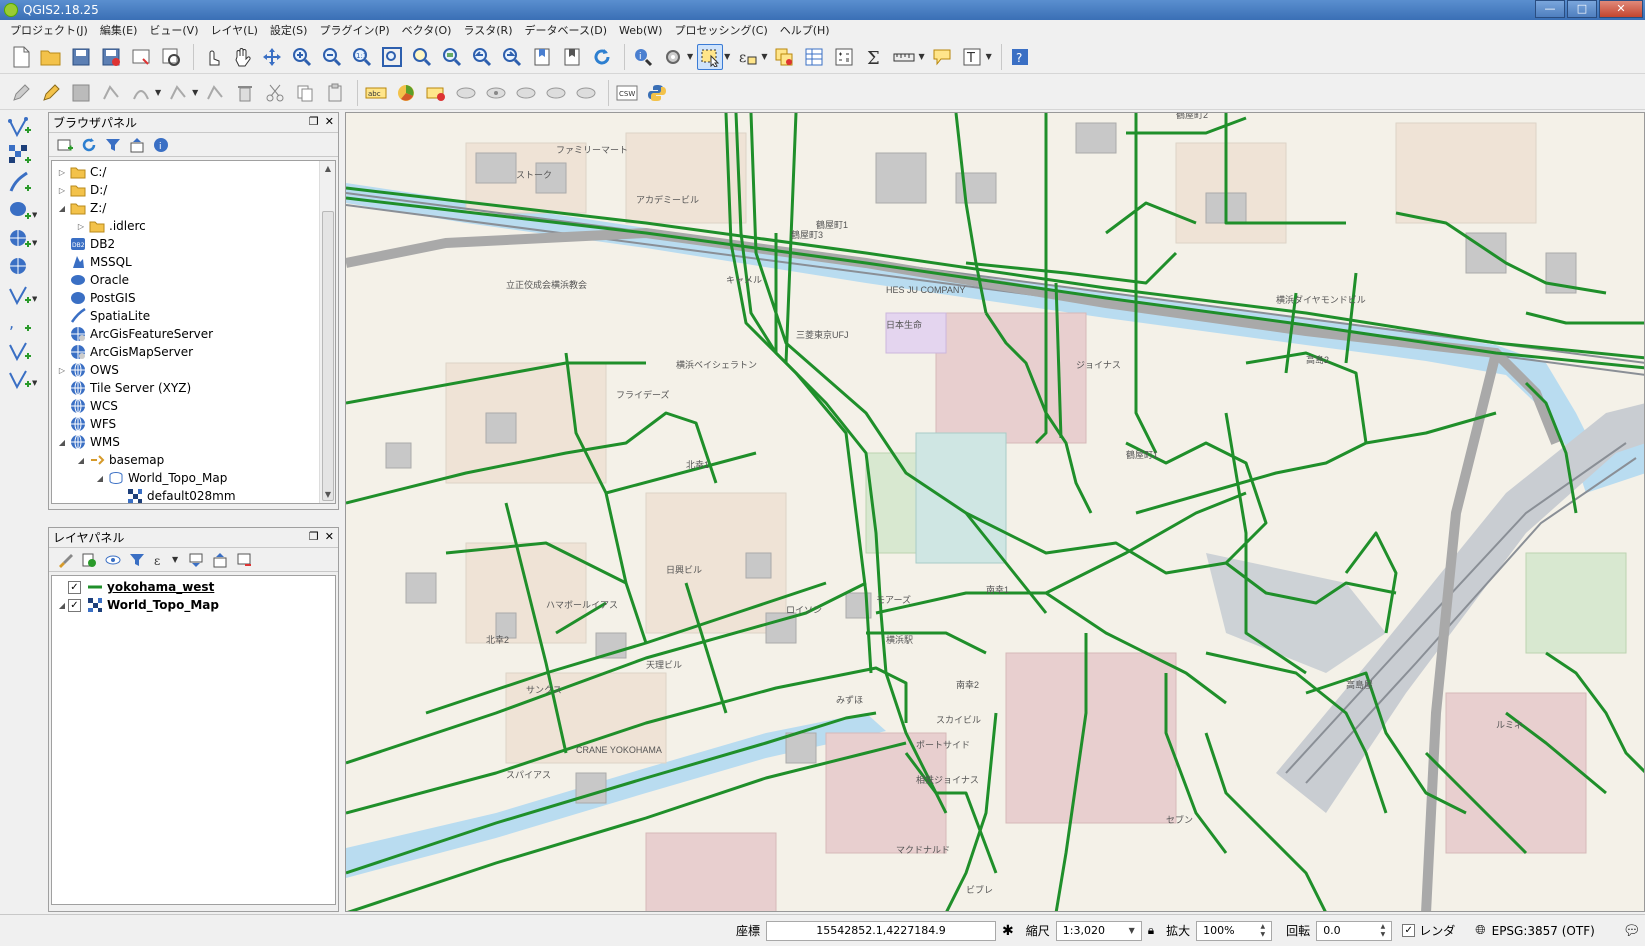  Describe the element at coordinates (178, 93) in the screenshot. I see `move-feature-button` at that location.